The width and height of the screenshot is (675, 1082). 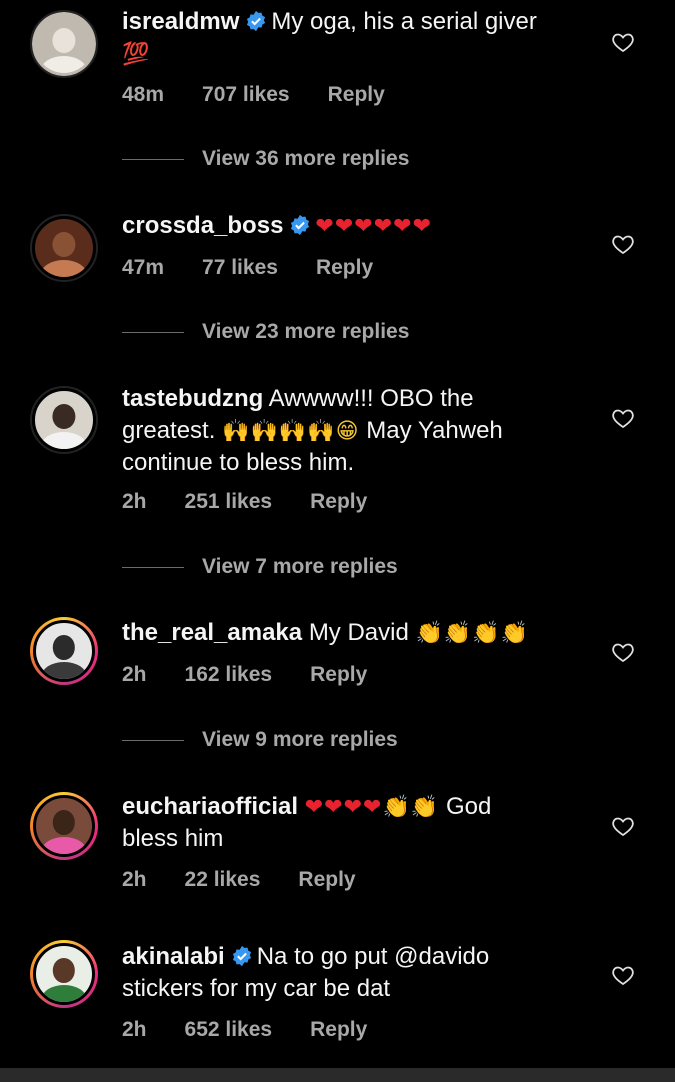 I want to click on comment-meta: 2h 652 likes Reply, so click(x=263, y=1030).